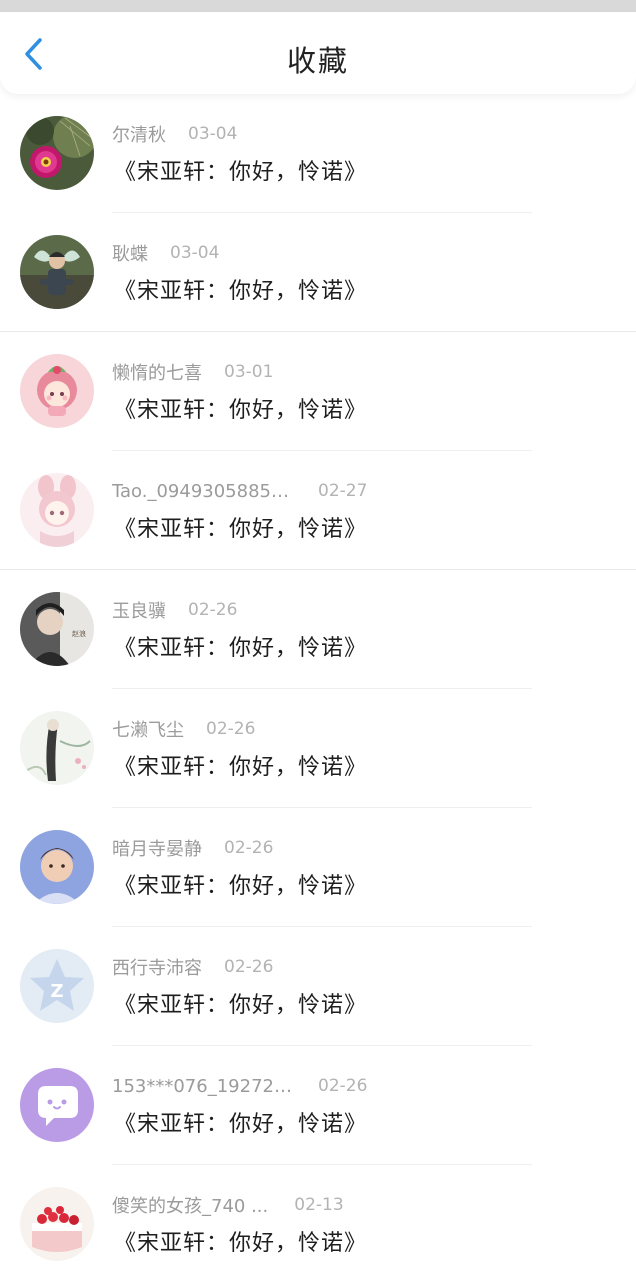 The height and width of the screenshot is (1280, 636). I want to click on list-item: 尔清秋 03-04 《宋亚轩：你好，怜诺》, so click(318, 153).